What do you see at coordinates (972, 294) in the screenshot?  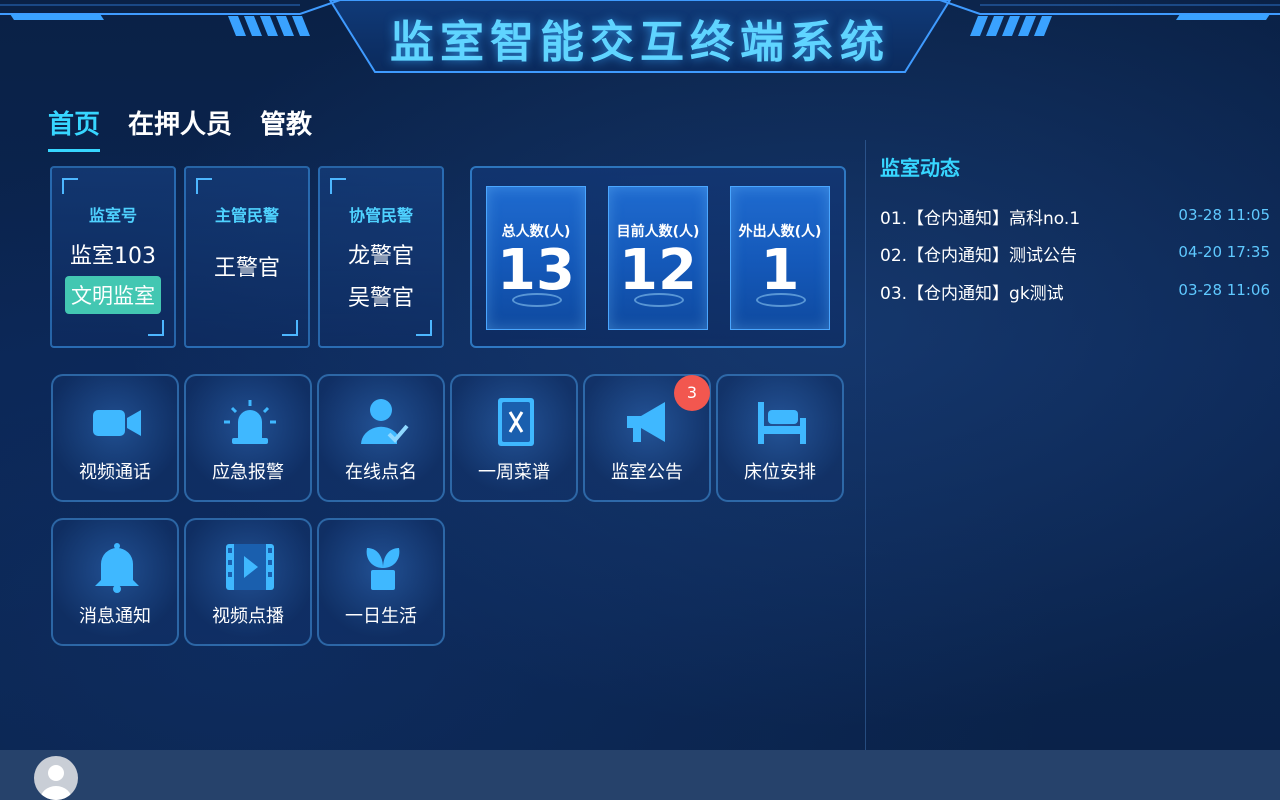 I see `news-item-text: 03.【仓内通知】gk测试` at bounding box center [972, 294].